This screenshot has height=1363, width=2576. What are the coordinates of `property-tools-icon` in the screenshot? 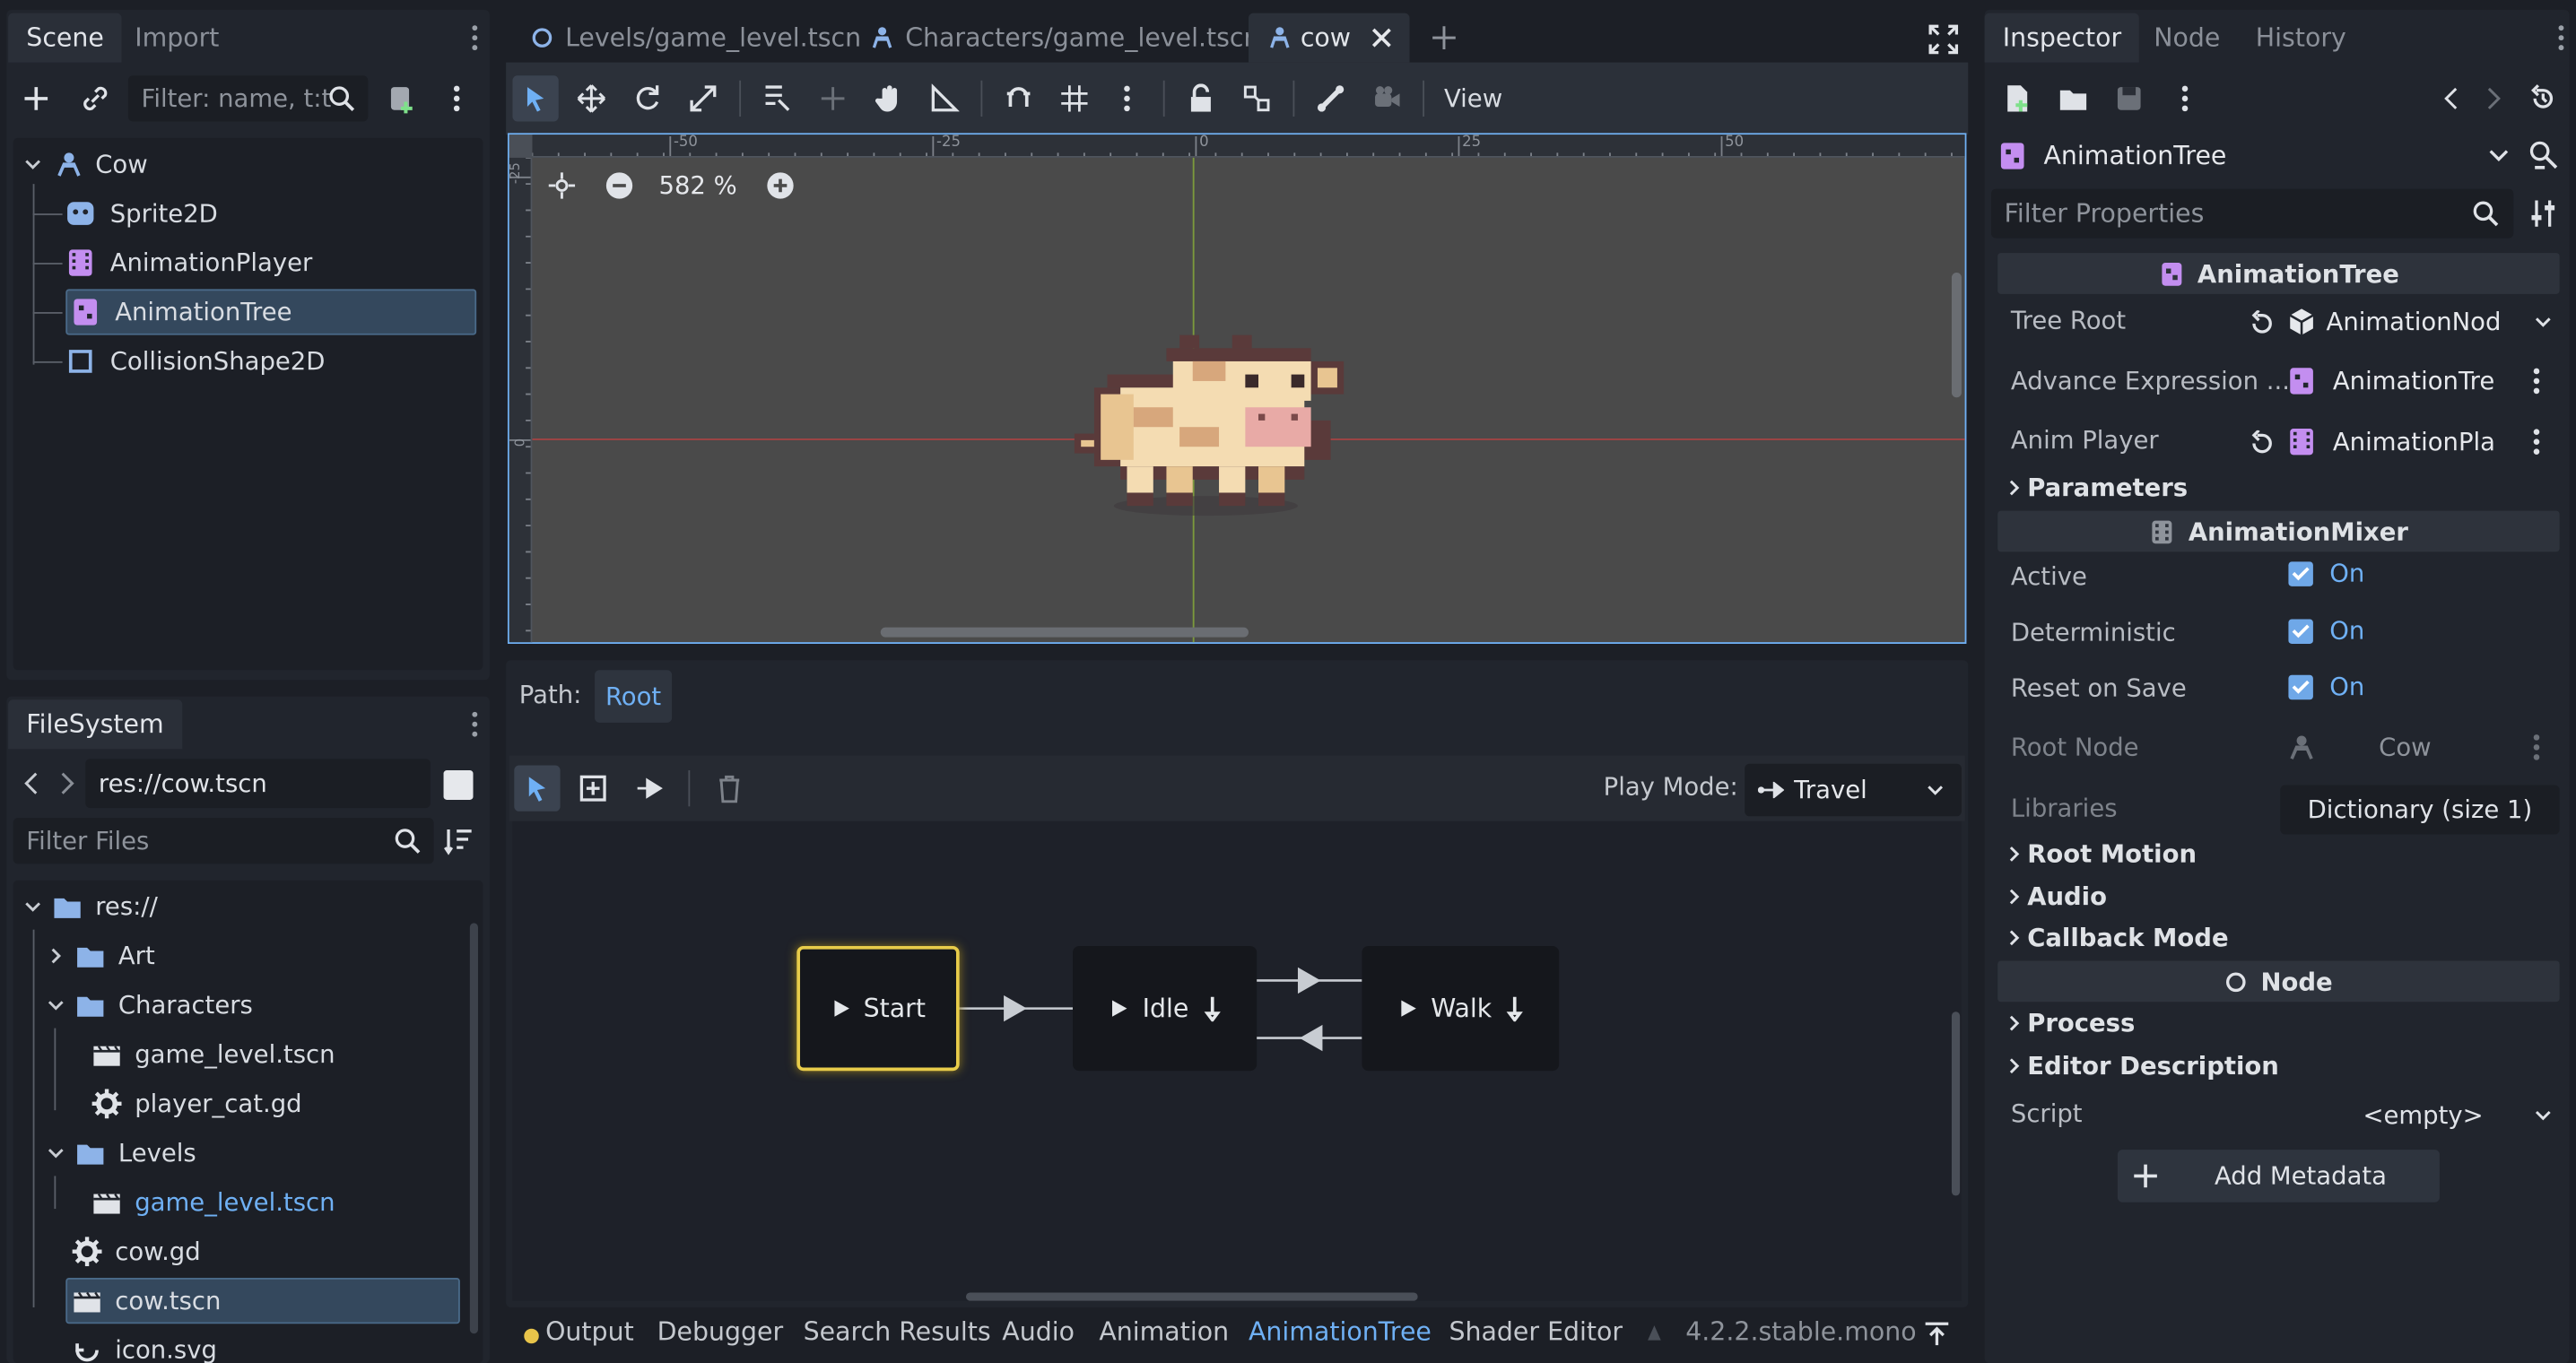 It's located at (2543, 214).